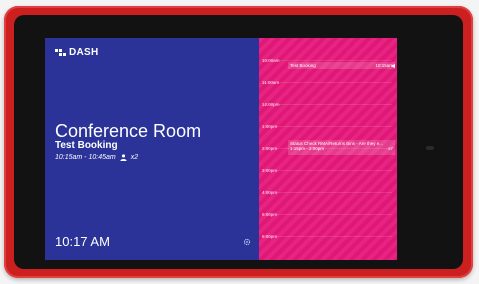 The width and height of the screenshot is (479, 284). What do you see at coordinates (327, 192) in the screenshot?
I see `hour-row: 4:00pm` at bounding box center [327, 192].